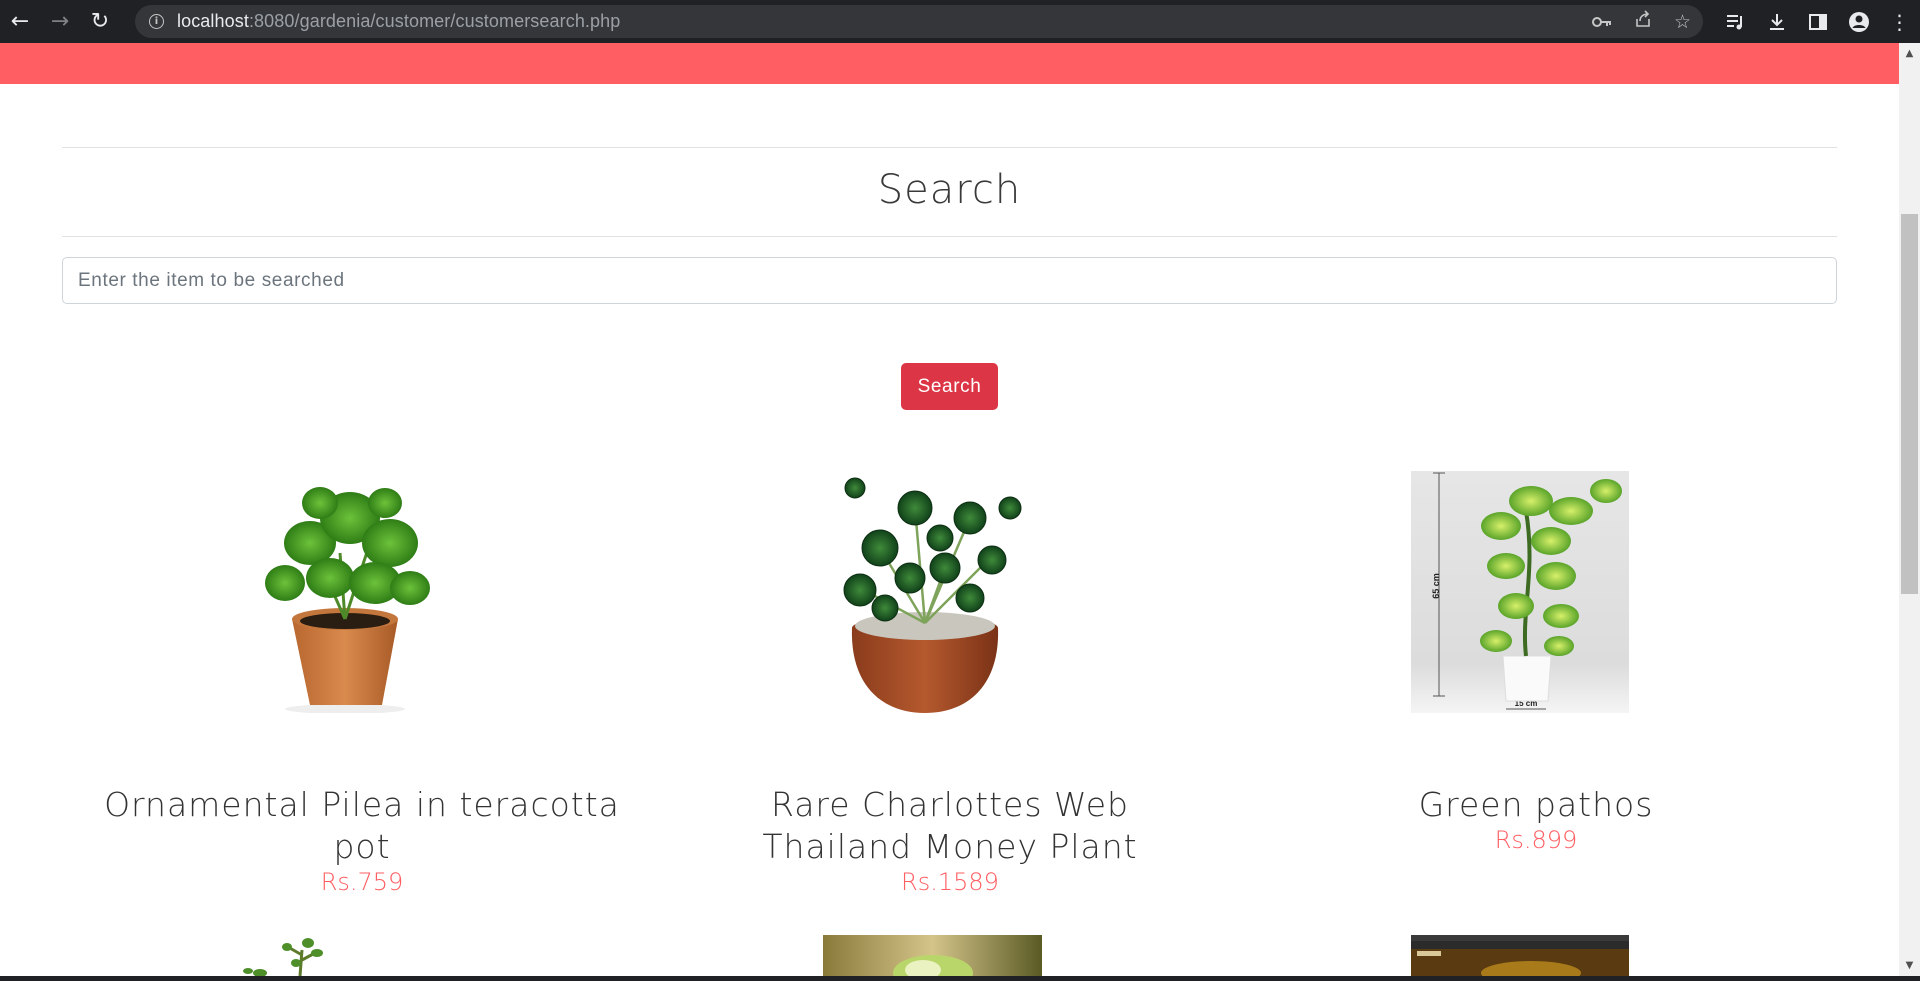 Image resolution: width=1920 pixels, height=981 pixels. What do you see at coordinates (1899, 21) in the screenshot?
I see `menu-kebab-icon: ⋮` at bounding box center [1899, 21].